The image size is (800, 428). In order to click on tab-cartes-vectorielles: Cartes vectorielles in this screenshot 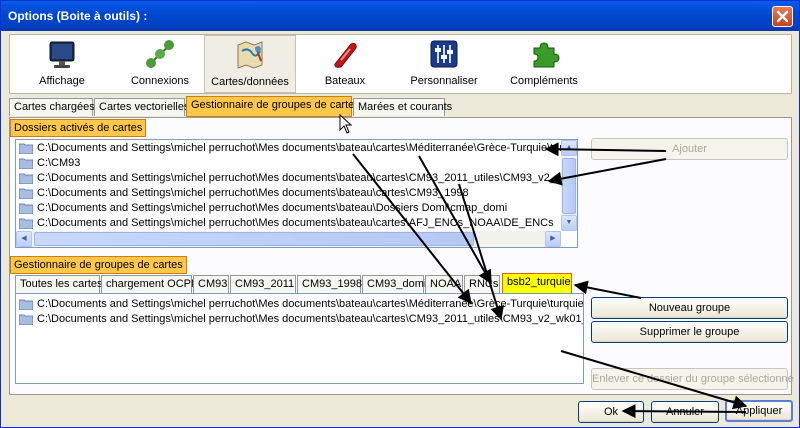, I will do `click(141, 107)`.